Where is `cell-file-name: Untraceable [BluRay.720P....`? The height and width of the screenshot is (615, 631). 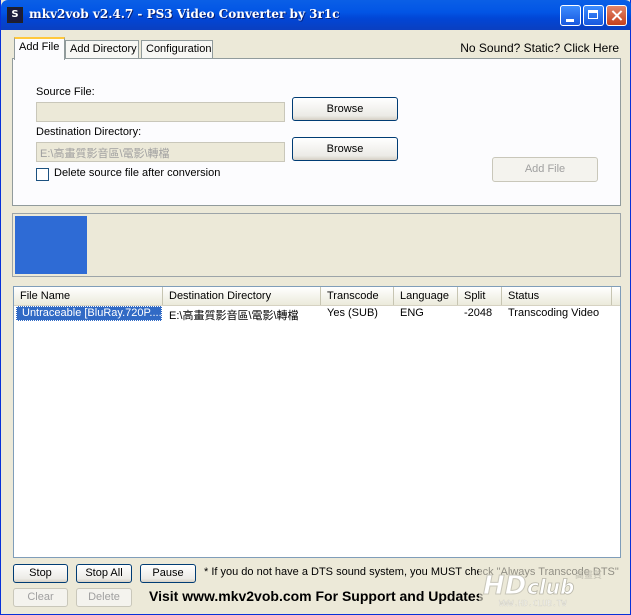
cell-file-name: Untraceable [BluRay.720P.... is located at coordinates (89, 313).